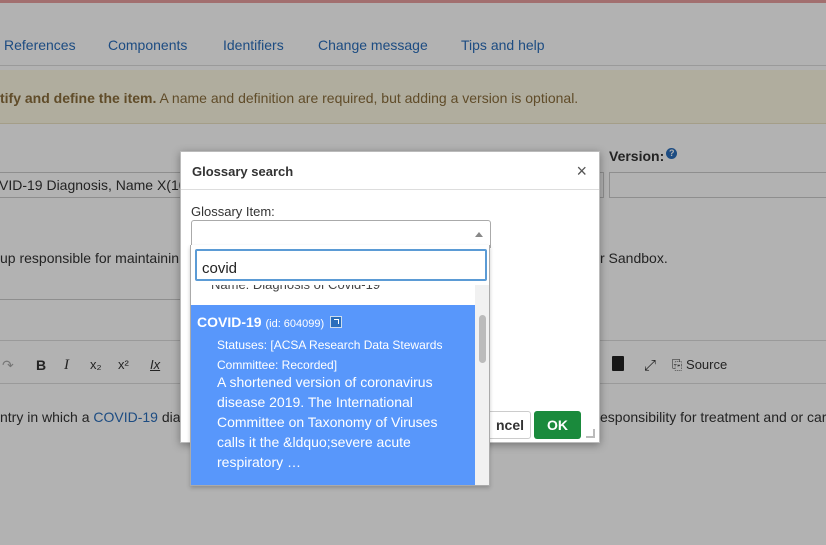  I want to click on ok-button: OK, so click(557, 425).